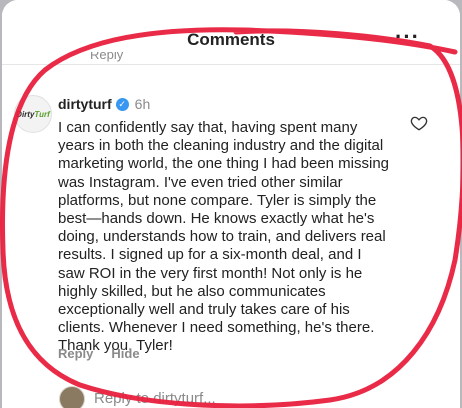  I want to click on reply-button: Reply, so click(75, 353).